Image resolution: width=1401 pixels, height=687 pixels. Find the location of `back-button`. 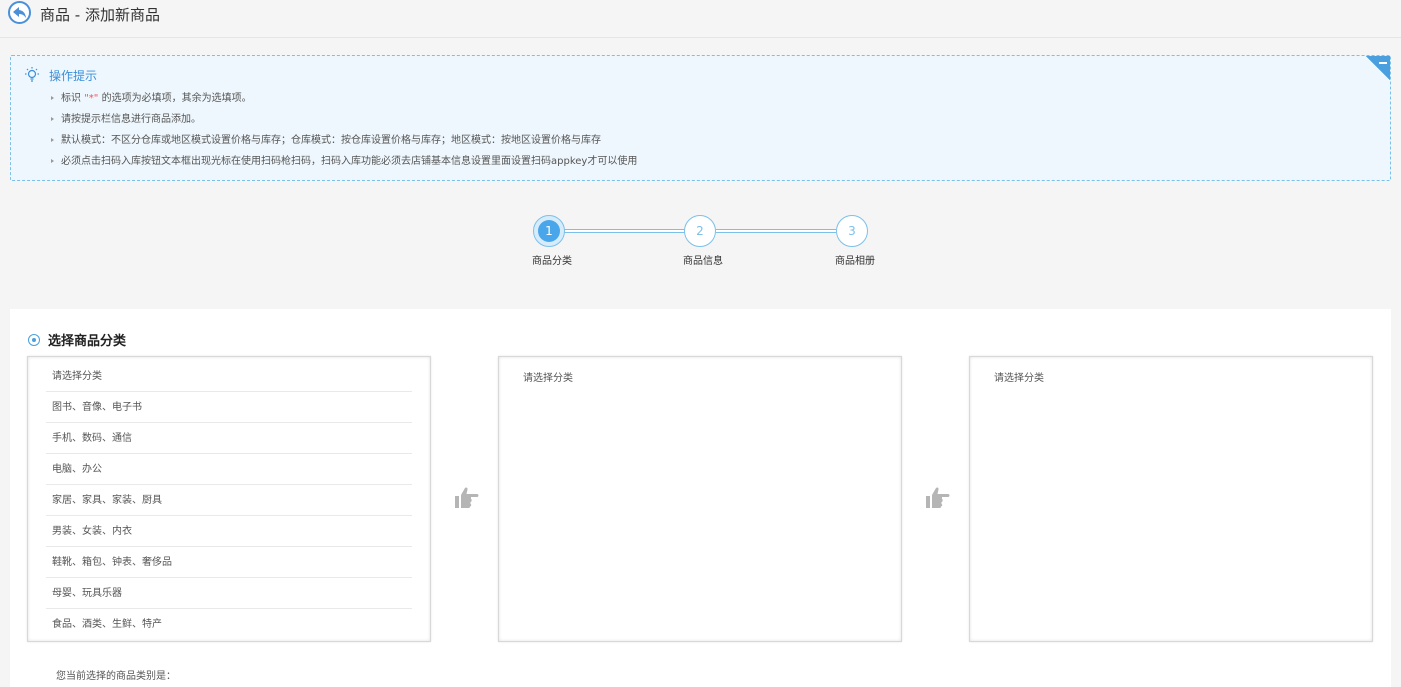

back-button is located at coordinates (19, 12).